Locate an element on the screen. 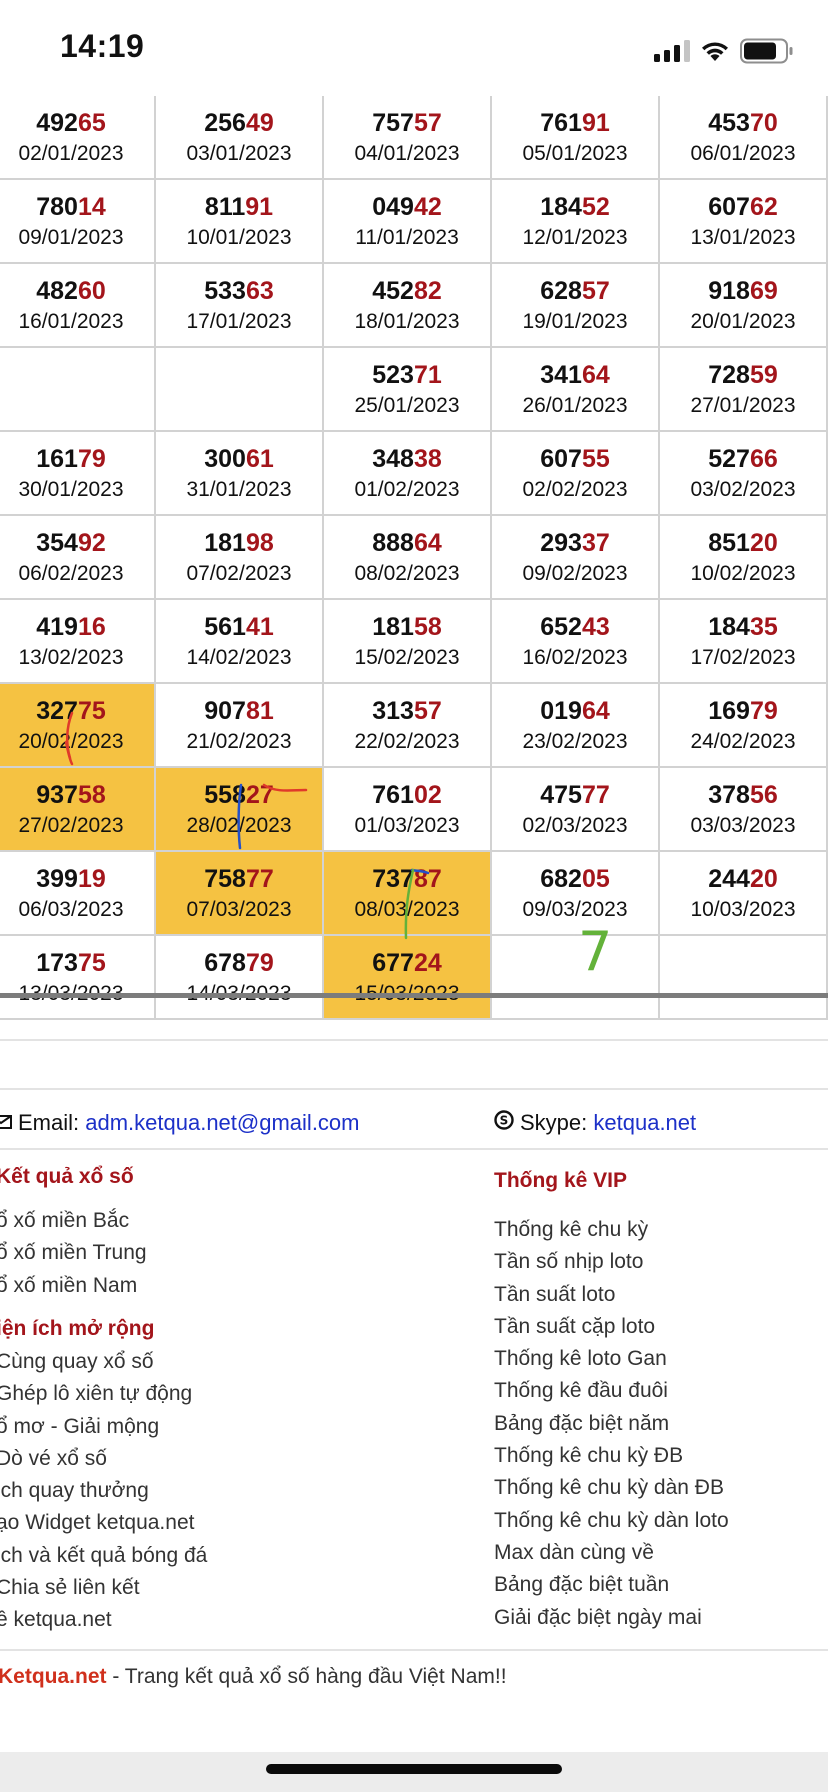 Image resolution: width=828 pixels, height=1792 pixels. result-cell: 18435 17/02/2023 is located at coordinates (744, 641).